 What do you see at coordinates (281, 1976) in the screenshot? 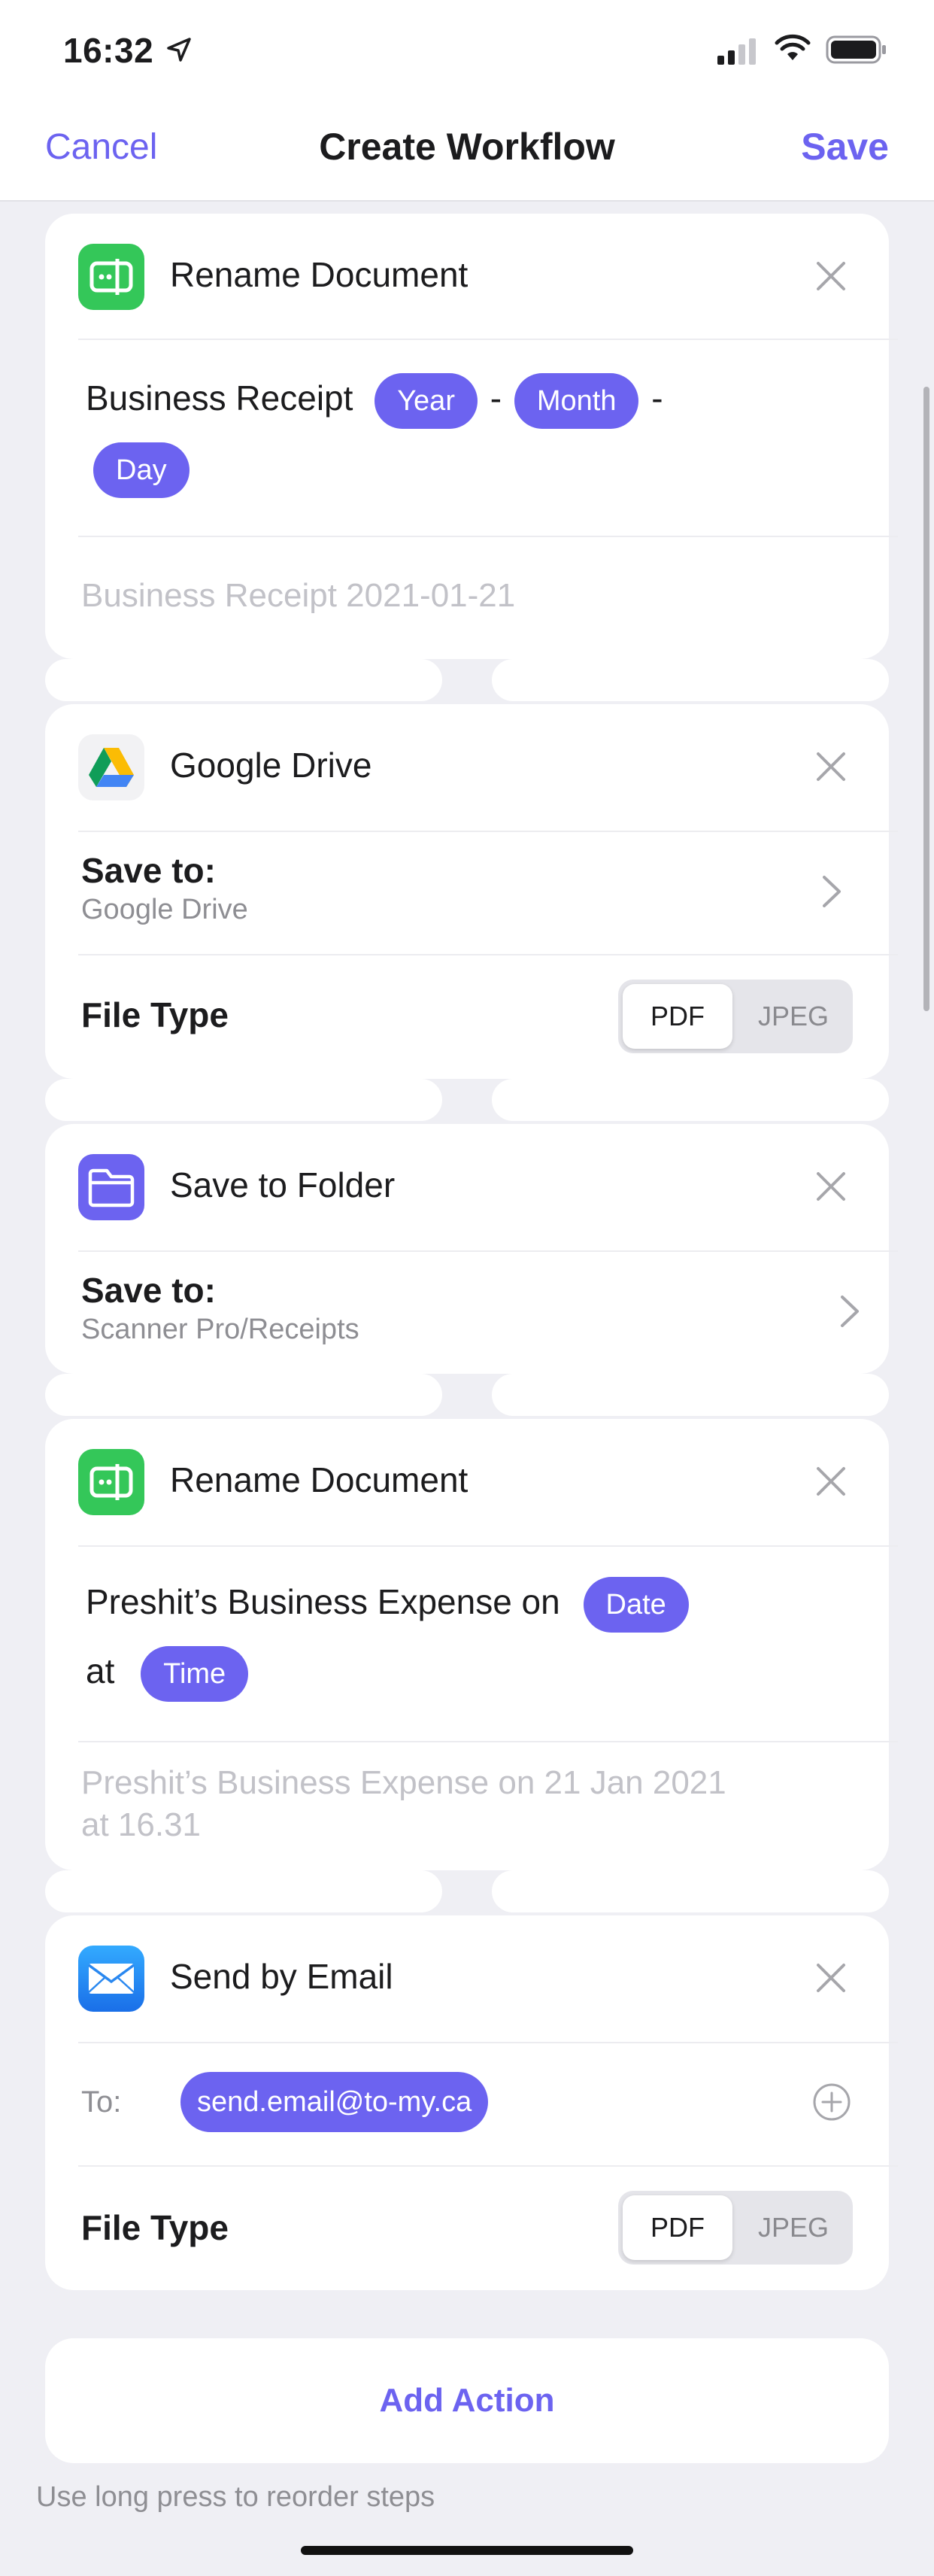
I see `card-title: Send by Email` at bounding box center [281, 1976].